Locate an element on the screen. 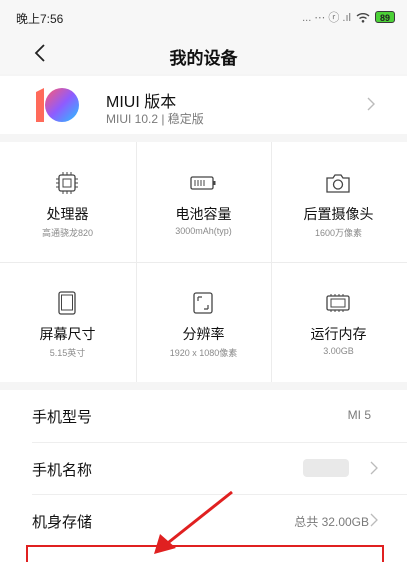  miui-logo-icon is located at coordinates (57, 105).